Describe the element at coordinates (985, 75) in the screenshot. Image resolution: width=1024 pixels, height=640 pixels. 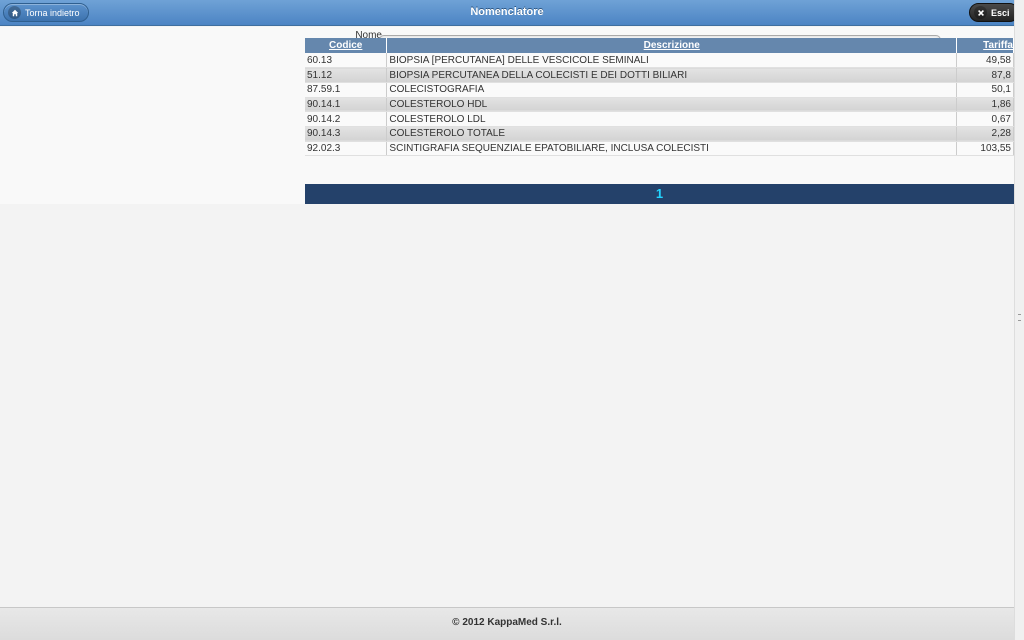
I see `cell-tariffa: 87,8` at that location.